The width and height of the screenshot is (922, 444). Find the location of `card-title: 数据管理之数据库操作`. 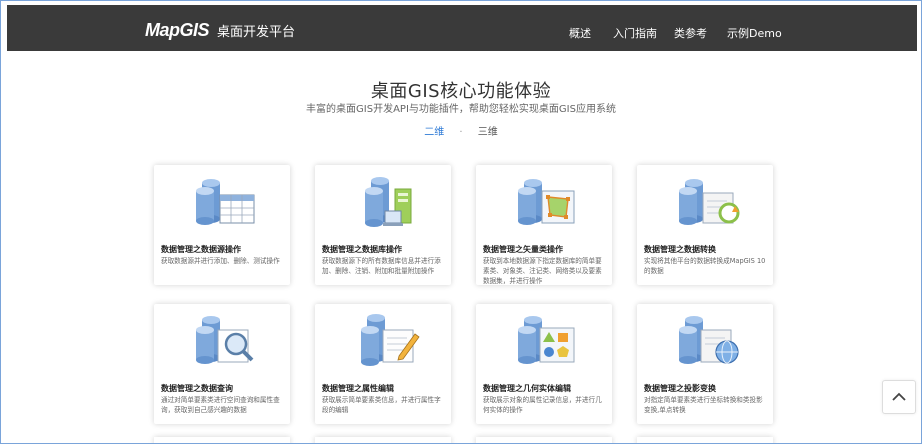

card-title: 数据管理之数据库操作 is located at coordinates (362, 249).